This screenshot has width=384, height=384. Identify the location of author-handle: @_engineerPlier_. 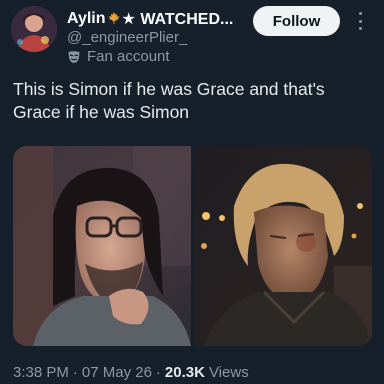
(127, 37).